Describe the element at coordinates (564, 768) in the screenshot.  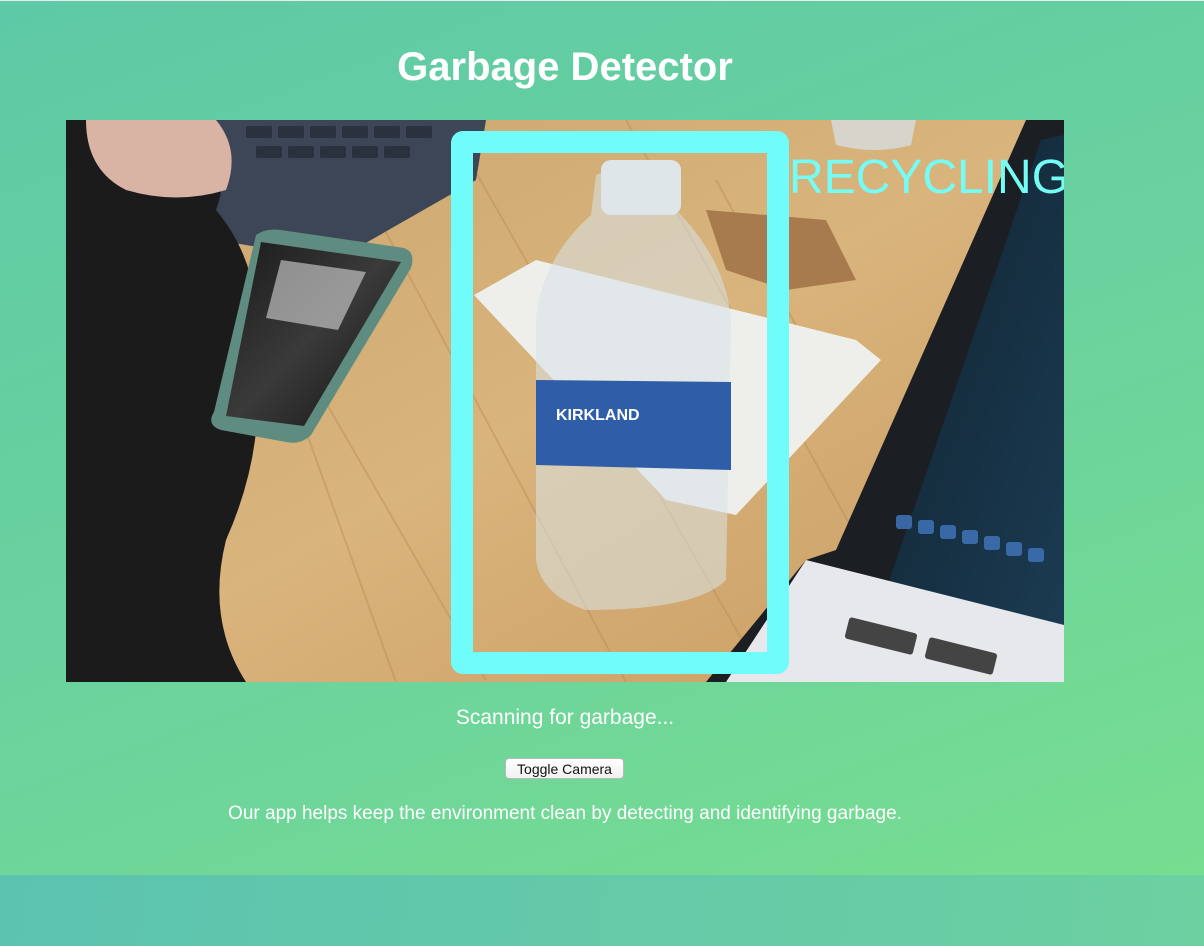
I see `toggle-camera-button: Toggle Camera` at that location.